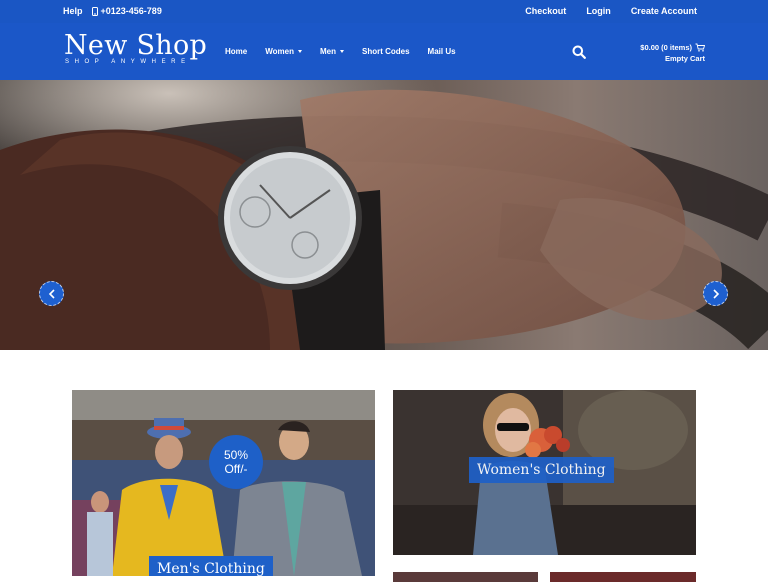 The height and width of the screenshot is (582, 768). What do you see at coordinates (236, 469) in the screenshot?
I see `discount-text: Off/-` at bounding box center [236, 469].